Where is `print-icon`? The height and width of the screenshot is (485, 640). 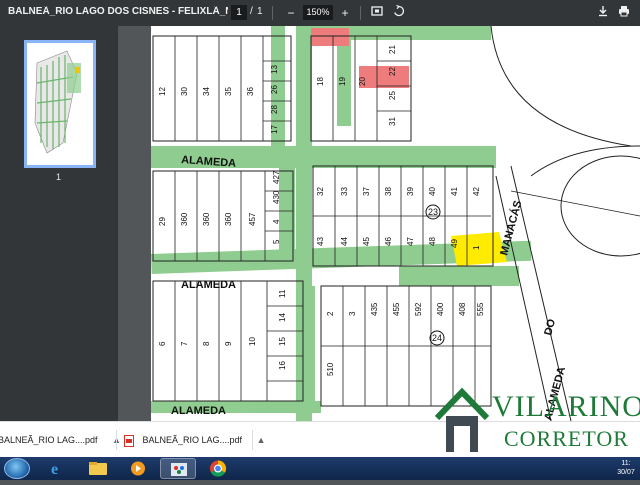 print-icon is located at coordinates (624, 13).